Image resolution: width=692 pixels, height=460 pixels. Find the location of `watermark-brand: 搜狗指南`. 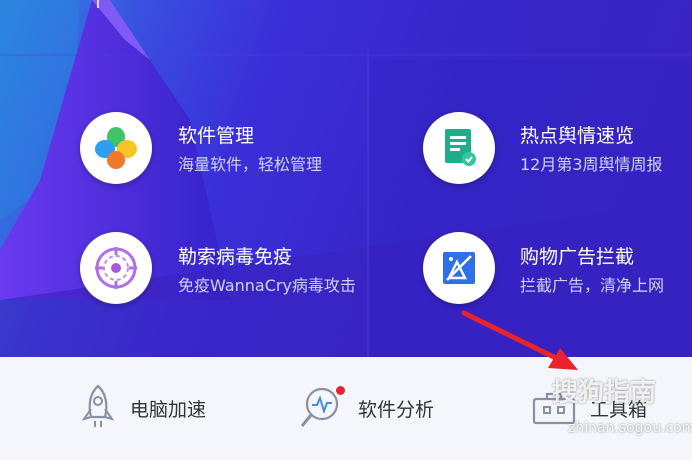

watermark-brand: 搜狗指南 is located at coordinates (604, 393).